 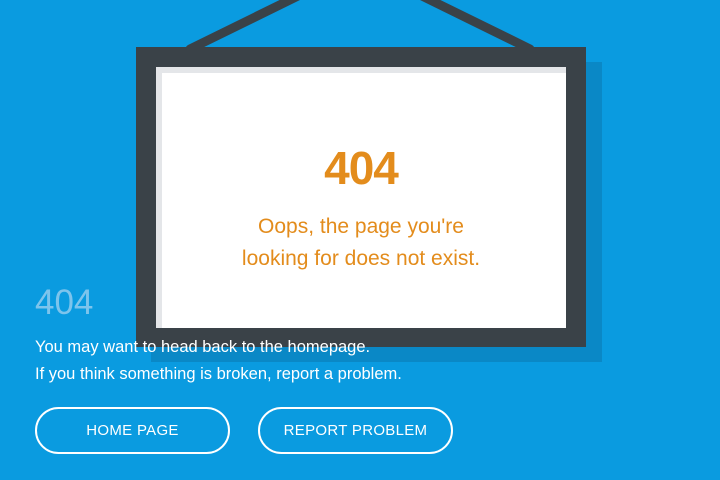 What do you see at coordinates (355, 430) in the screenshot?
I see `report-problem-button: REPORT PROBLEM` at bounding box center [355, 430].